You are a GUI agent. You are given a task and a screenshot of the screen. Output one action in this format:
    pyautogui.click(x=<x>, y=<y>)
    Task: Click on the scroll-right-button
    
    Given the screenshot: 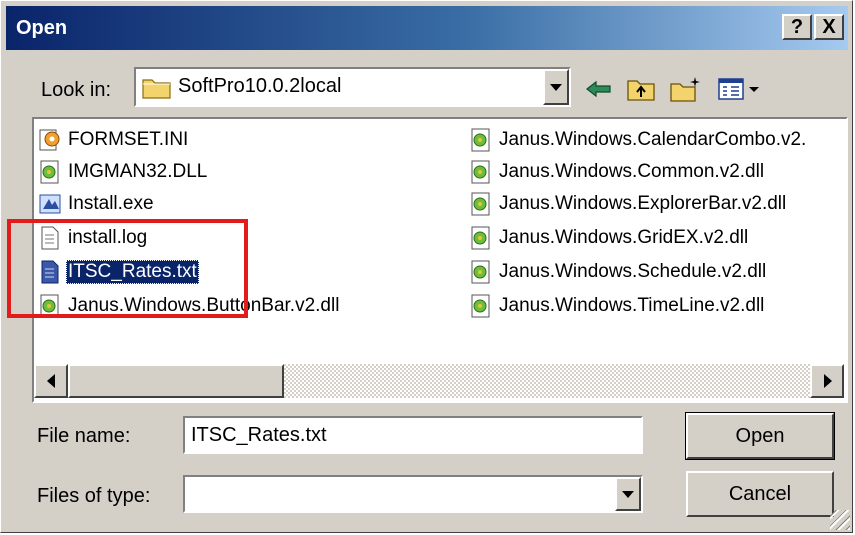 What is the action you would take?
    pyautogui.click(x=827, y=381)
    